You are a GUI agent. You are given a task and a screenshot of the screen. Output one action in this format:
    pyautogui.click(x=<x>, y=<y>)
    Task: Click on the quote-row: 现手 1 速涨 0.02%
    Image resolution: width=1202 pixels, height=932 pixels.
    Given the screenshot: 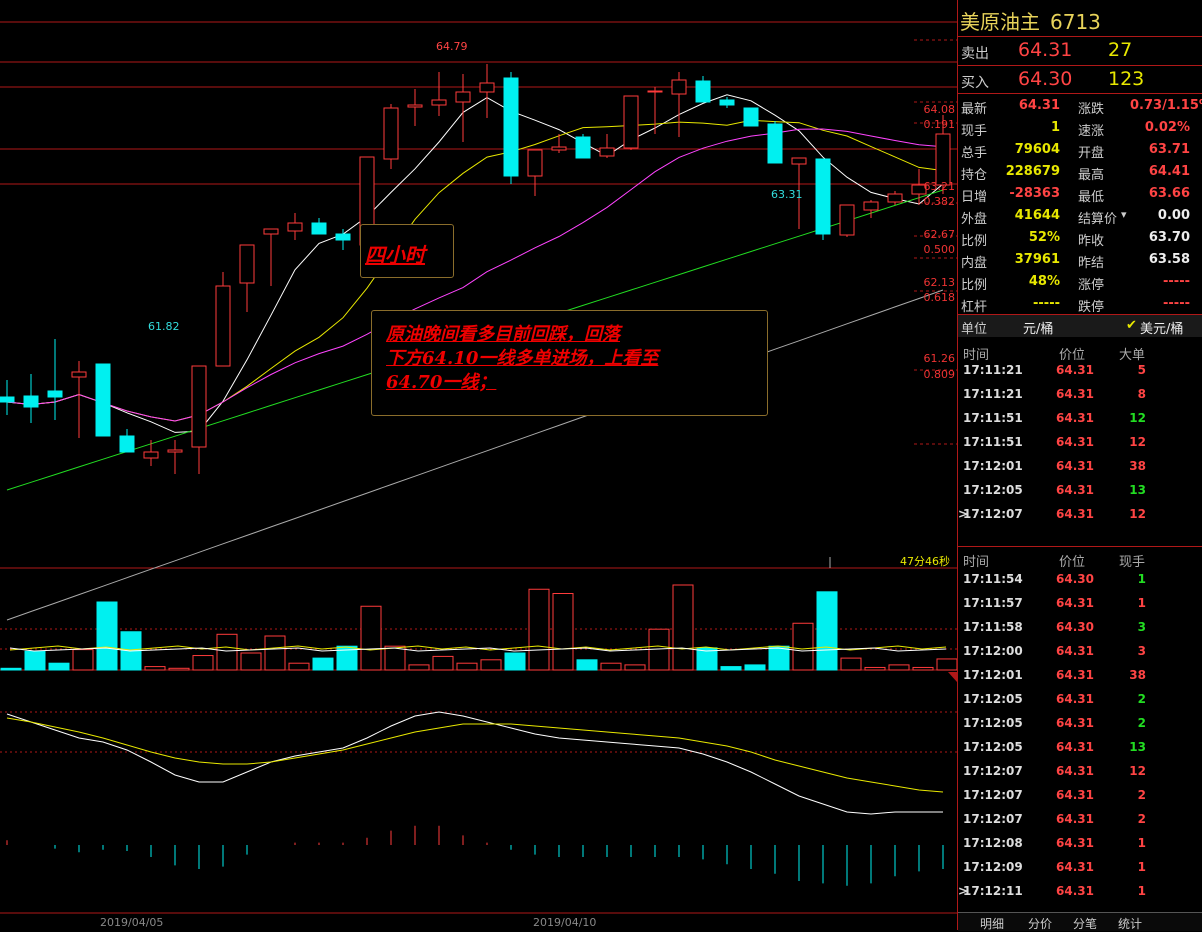 What is the action you would take?
    pyautogui.click(x=1080, y=128)
    